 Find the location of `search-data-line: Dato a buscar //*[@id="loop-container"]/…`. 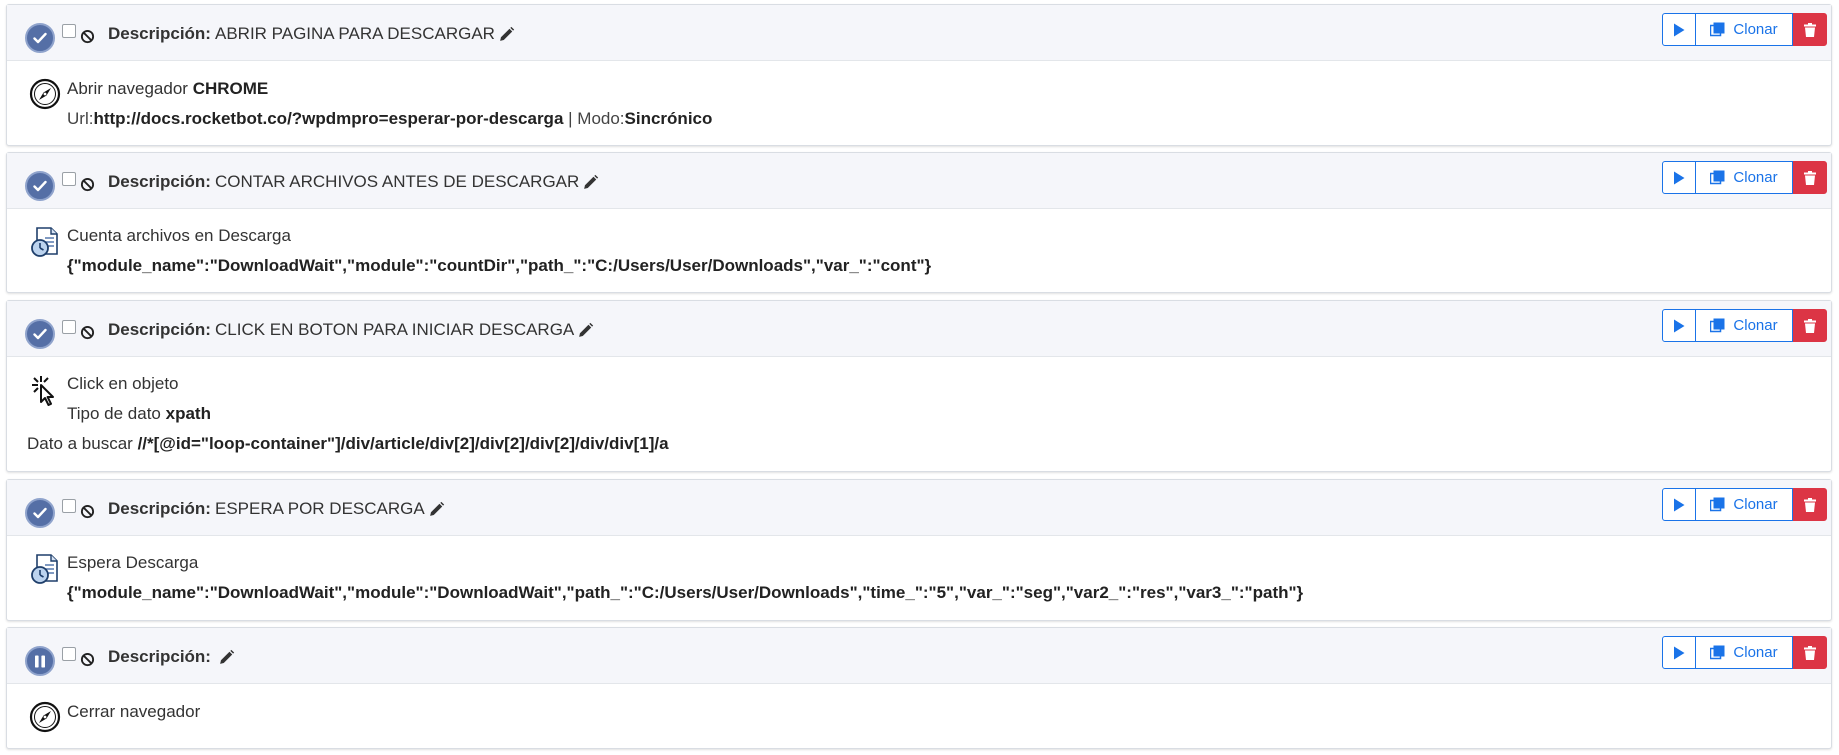

search-data-line: Dato a buscar //*[@id="loop-container"]/… is located at coordinates (348, 444).